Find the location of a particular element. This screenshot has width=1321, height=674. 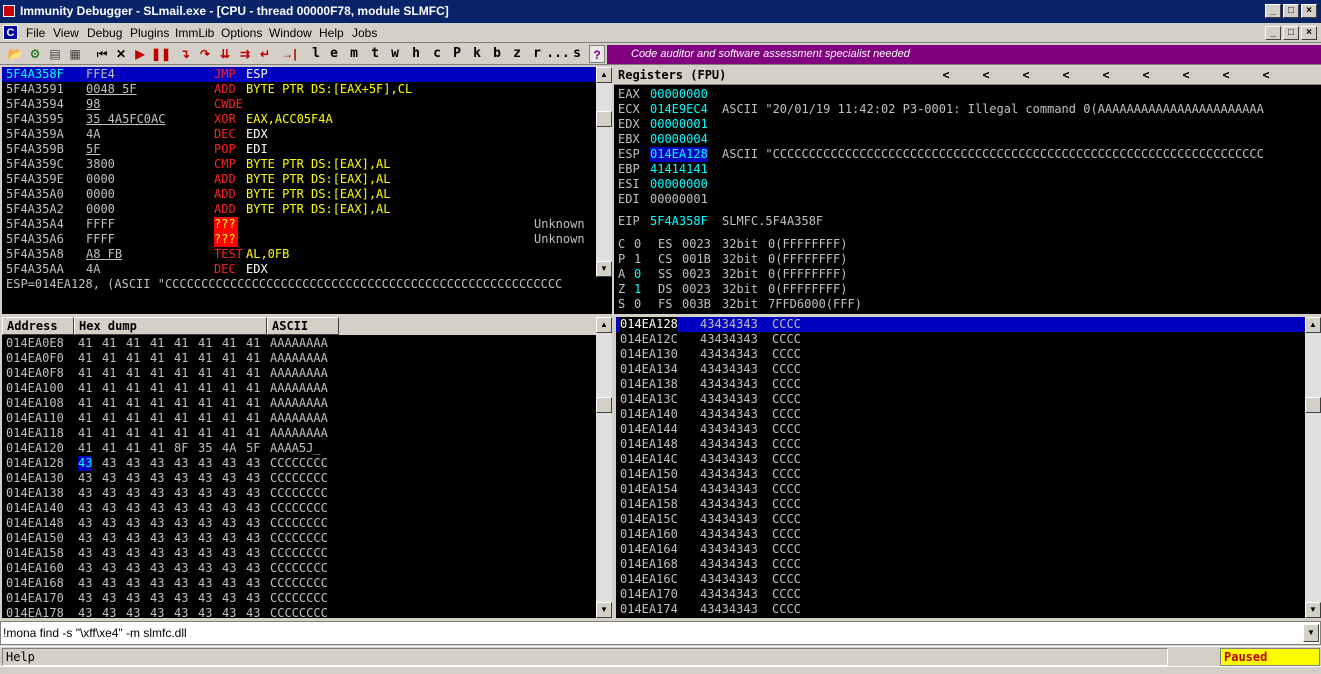

dump-row: 014EA150 43 43 43 43 43 43 43 43 CCCCCCCC is located at coordinates (299, 538).